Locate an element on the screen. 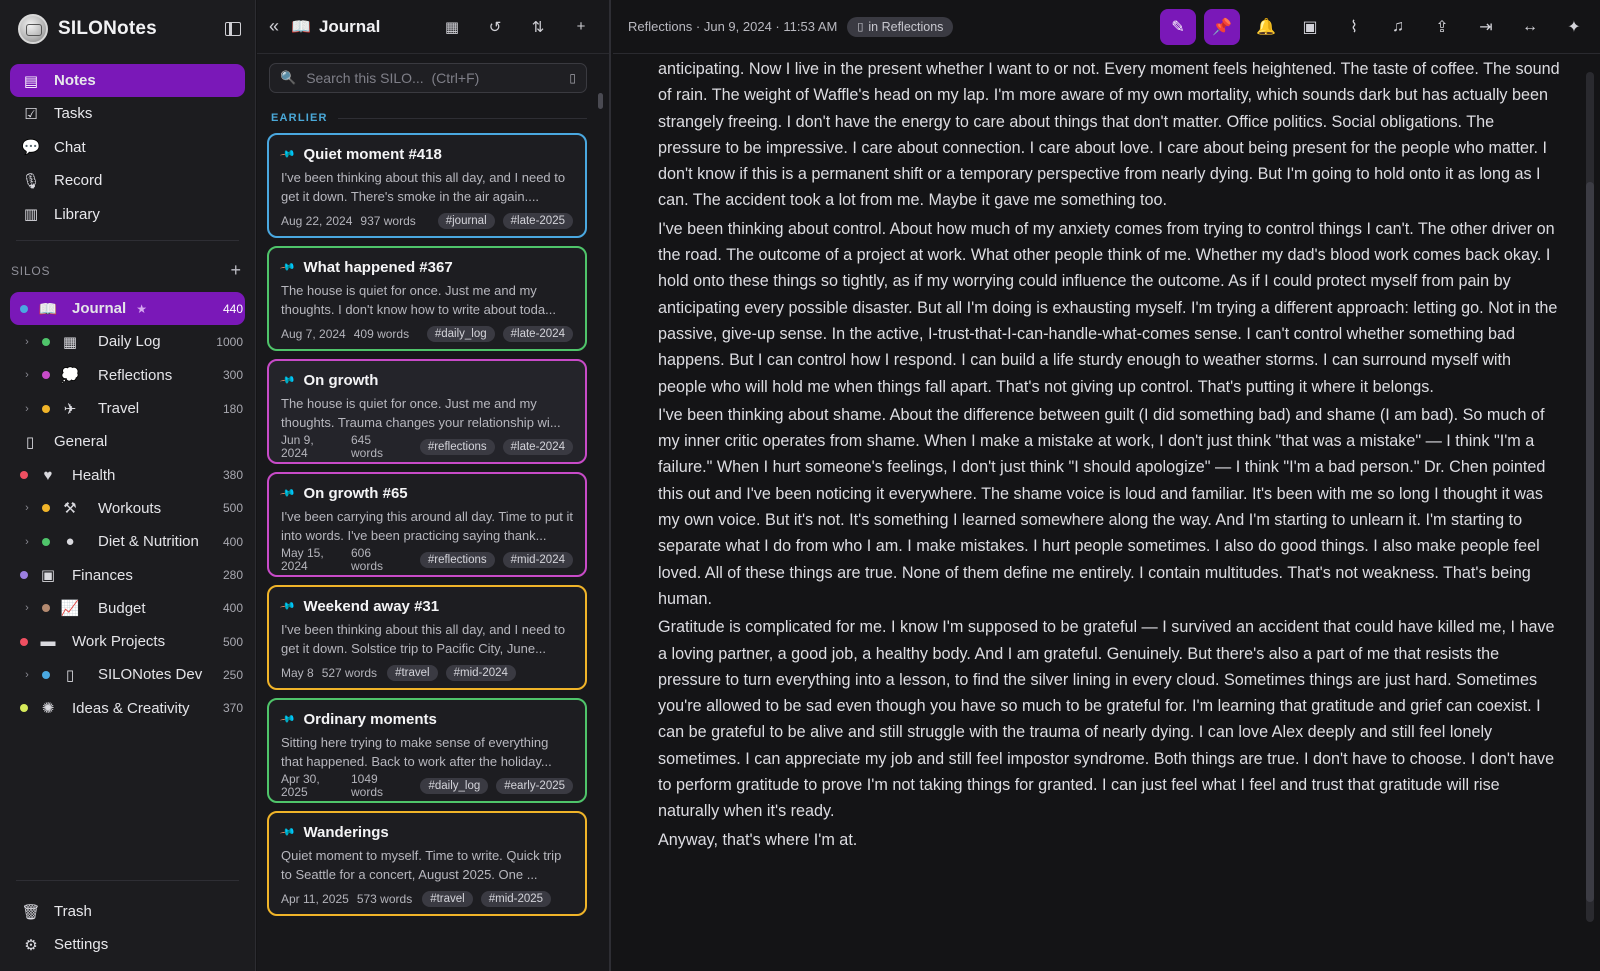  silo-item-silonotes-dev: › ▯ SILONotes Dev 250 is located at coordinates (127, 674).